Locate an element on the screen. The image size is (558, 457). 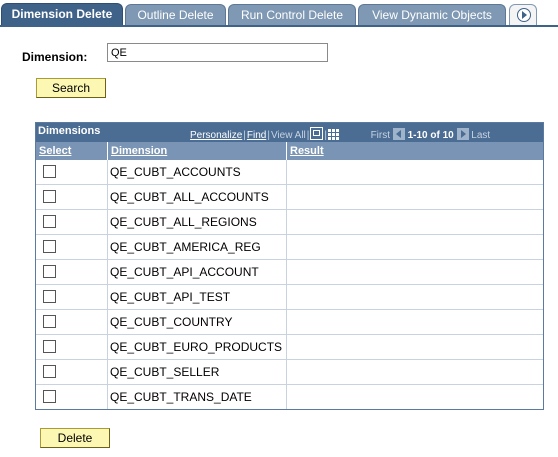
table-row: QE_CUBT_ALL_ACCOUNTS is located at coordinates (289, 197).